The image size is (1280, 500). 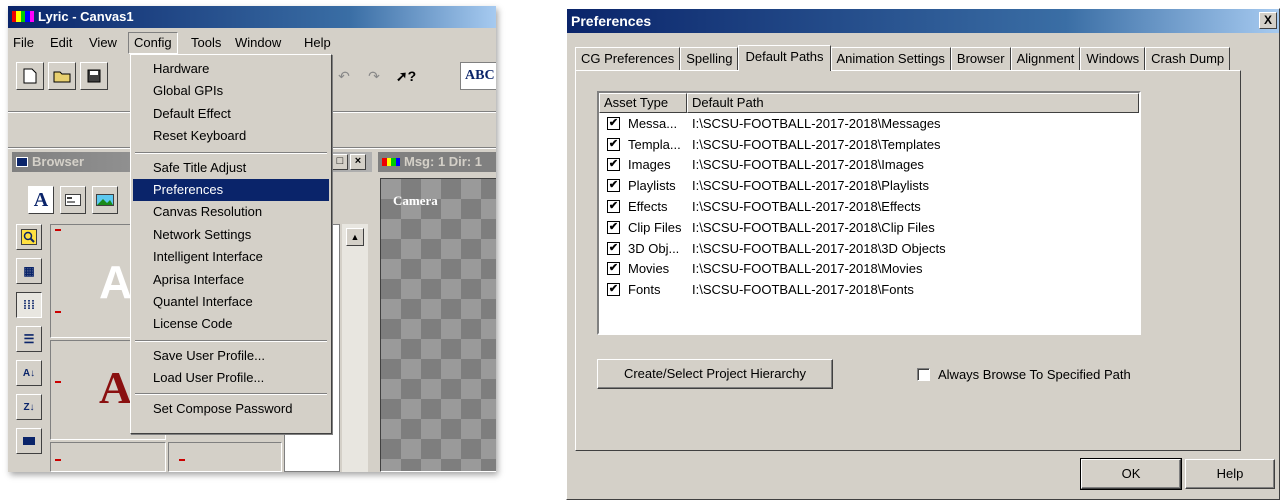 What do you see at coordinates (913, 103) in the screenshot?
I see `column-default-path: Default Path` at bounding box center [913, 103].